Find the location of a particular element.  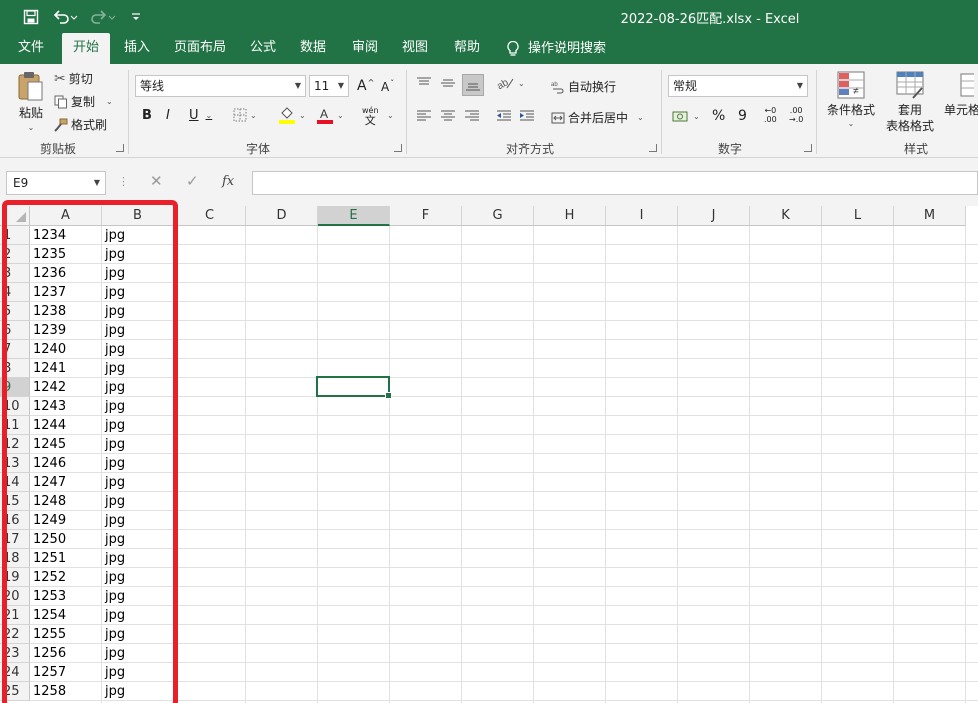

grow-font-button: A ^ is located at coordinates (365, 86).